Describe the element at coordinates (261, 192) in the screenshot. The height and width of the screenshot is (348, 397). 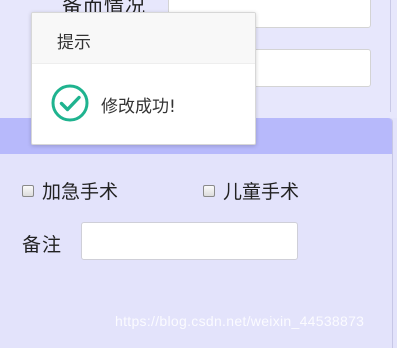
I see `checkbox-label: 儿童手术` at that location.